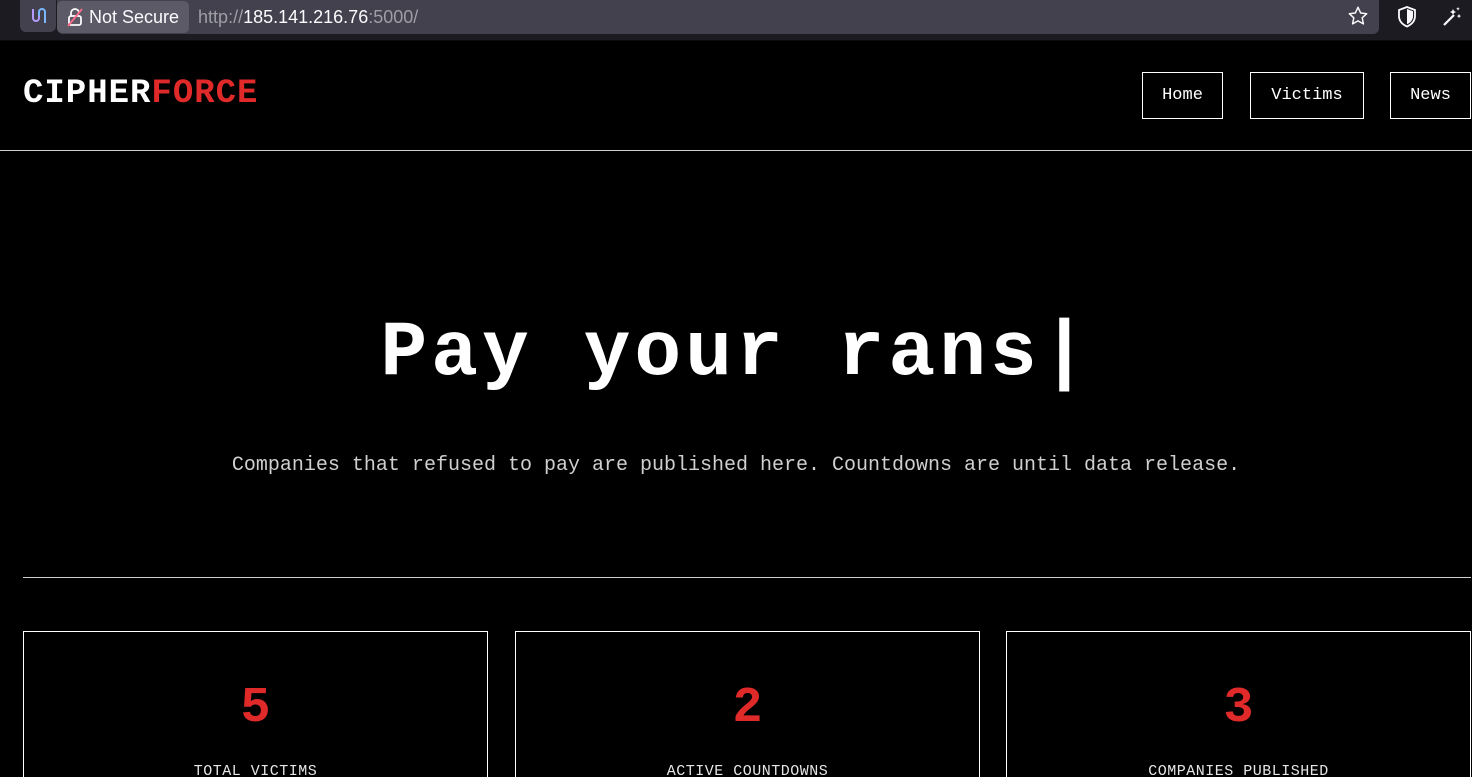 The width and height of the screenshot is (1472, 777). I want to click on security-label: Not Secure, so click(134, 16).